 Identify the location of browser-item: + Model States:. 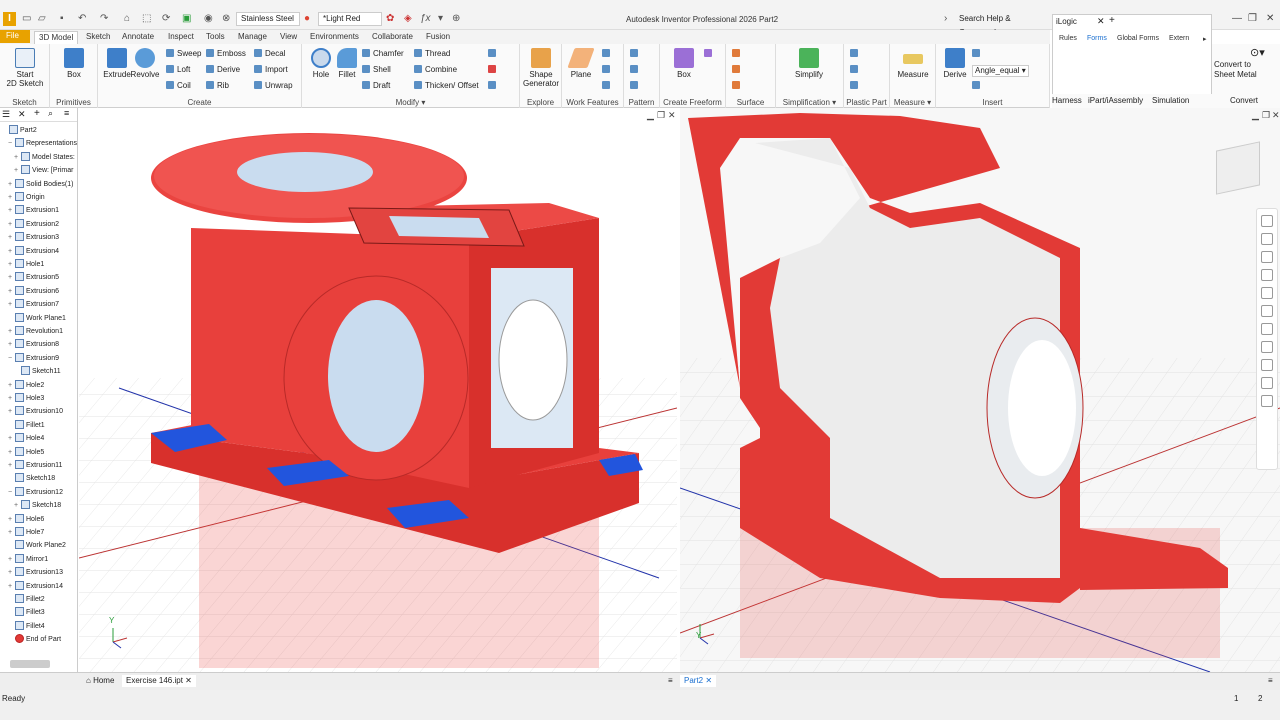
(37, 157).